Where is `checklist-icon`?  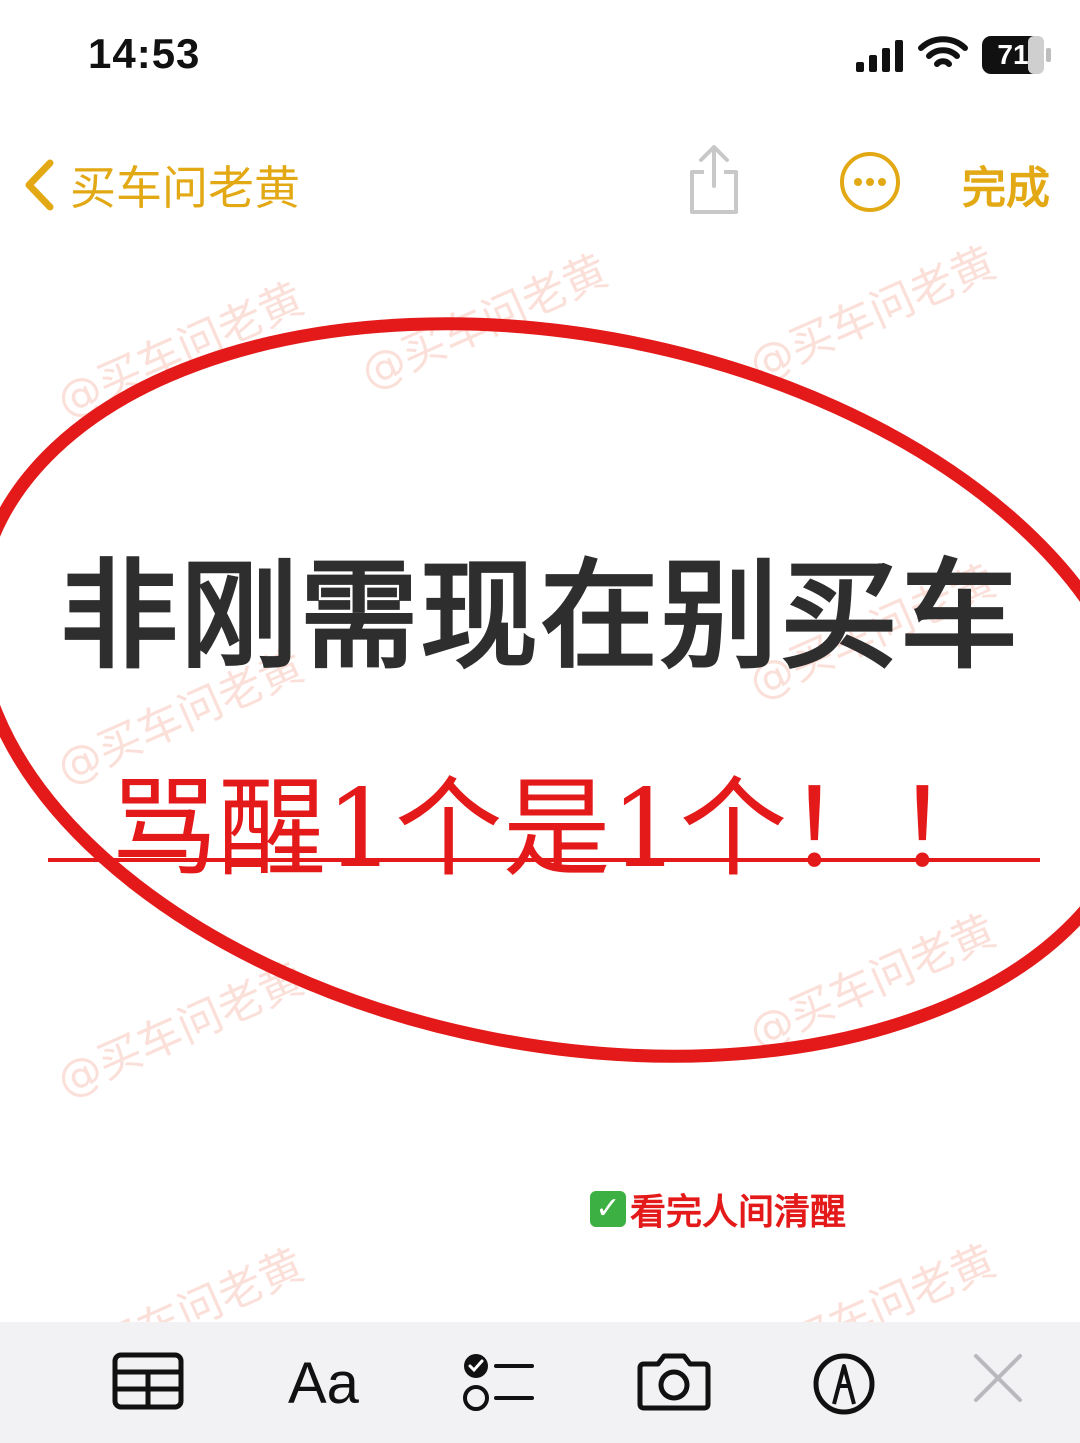 checklist-icon is located at coordinates (498, 1383).